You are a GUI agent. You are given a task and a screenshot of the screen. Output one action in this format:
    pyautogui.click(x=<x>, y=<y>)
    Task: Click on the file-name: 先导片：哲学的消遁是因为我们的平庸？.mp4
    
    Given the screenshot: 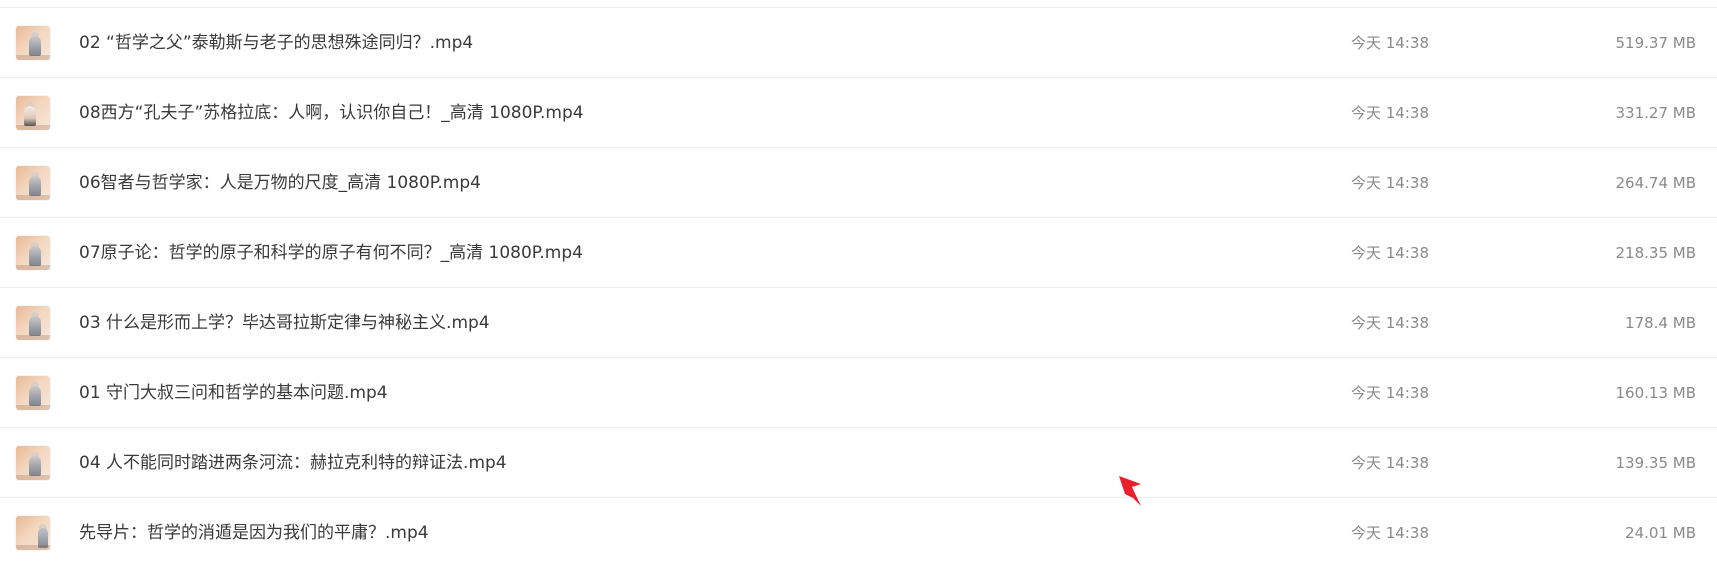 What is the action you would take?
    pyautogui.click(x=254, y=533)
    